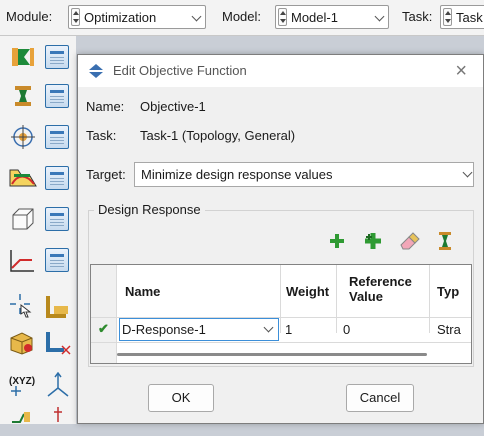 The width and height of the screenshot is (484, 436). What do you see at coordinates (449, 329) in the screenshot?
I see `type-cell: Stra` at bounding box center [449, 329].